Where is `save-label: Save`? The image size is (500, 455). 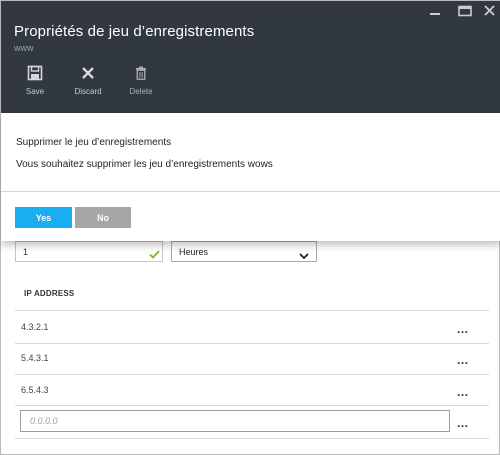
save-label: Save is located at coordinates (35, 91).